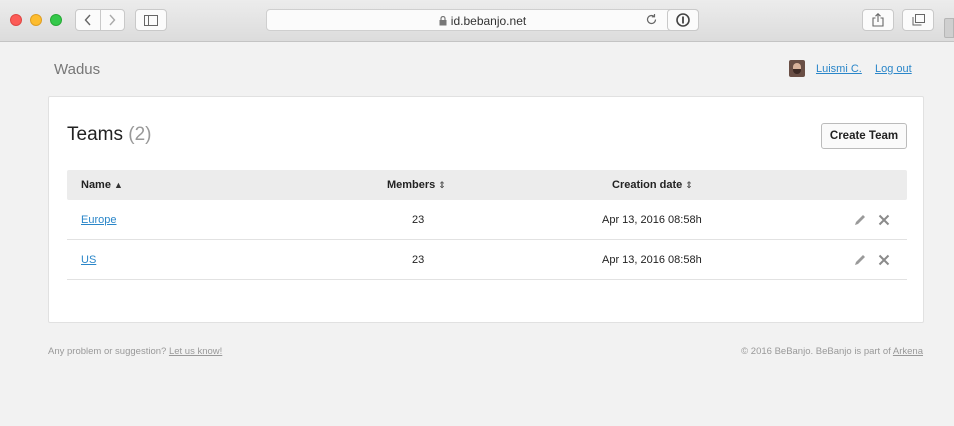 The image size is (954, 426). What do you see at coordinates (107, 351) in the screenshot?
I see `footer-prompt: Any problem or suggestion?` at bounding box center [107, 351].